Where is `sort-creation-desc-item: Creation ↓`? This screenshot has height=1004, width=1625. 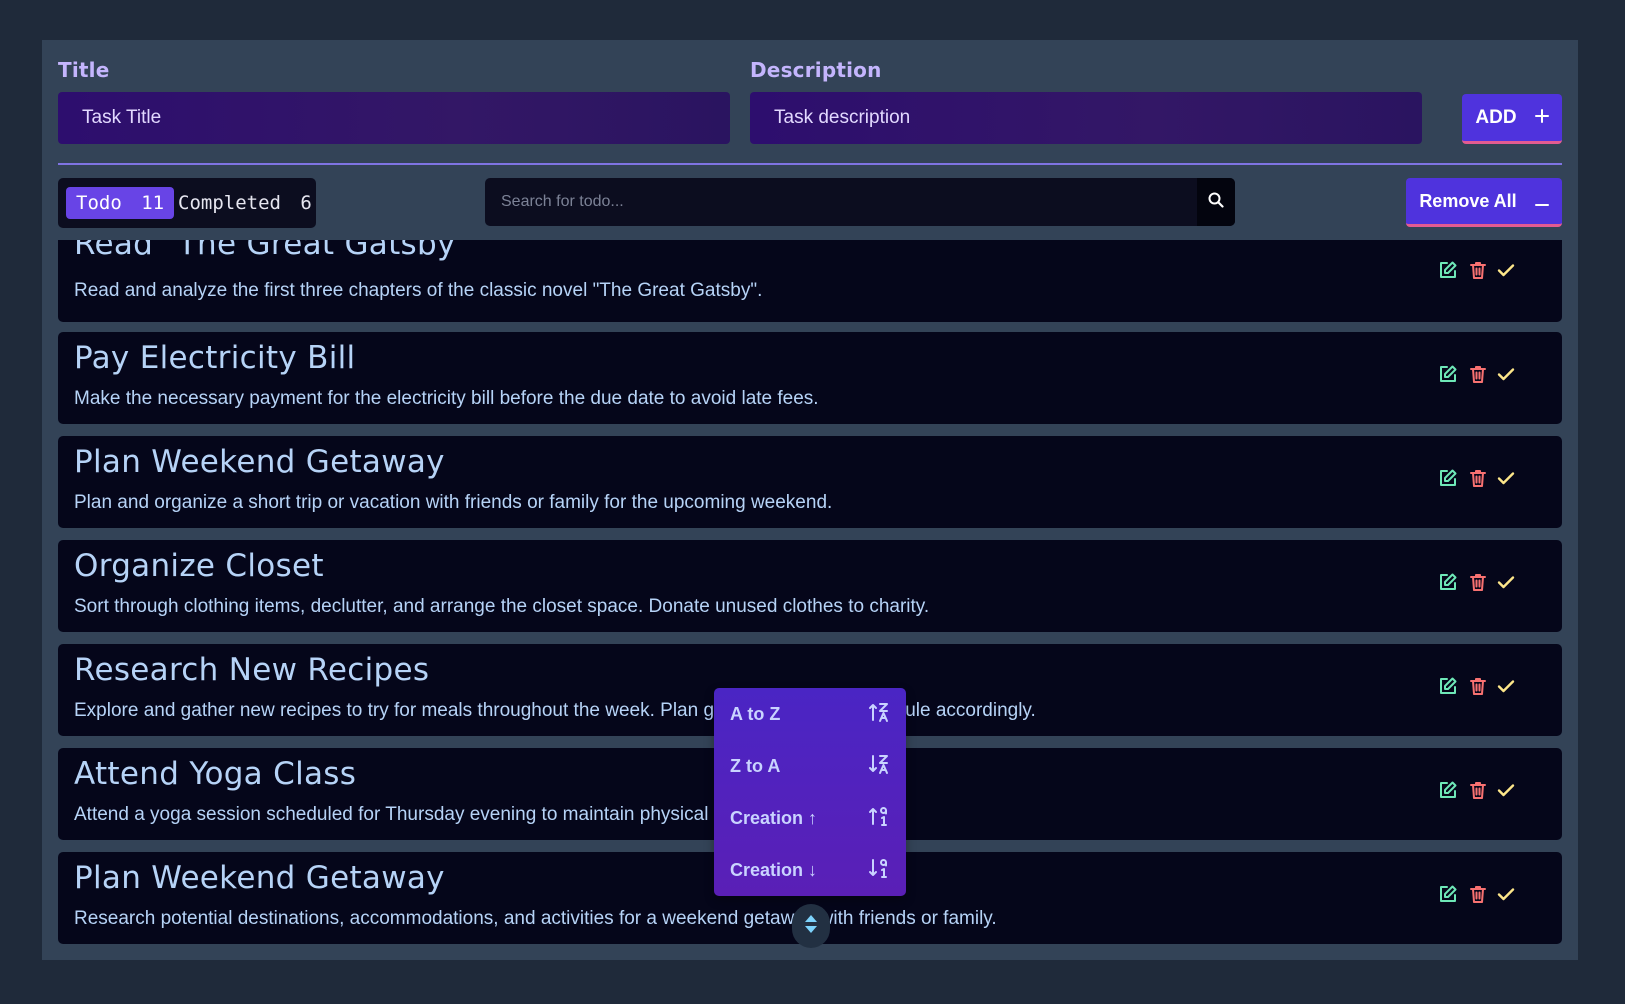
sort-creation-desc-item: Creation ↓ is located at coordinates (810, 870).